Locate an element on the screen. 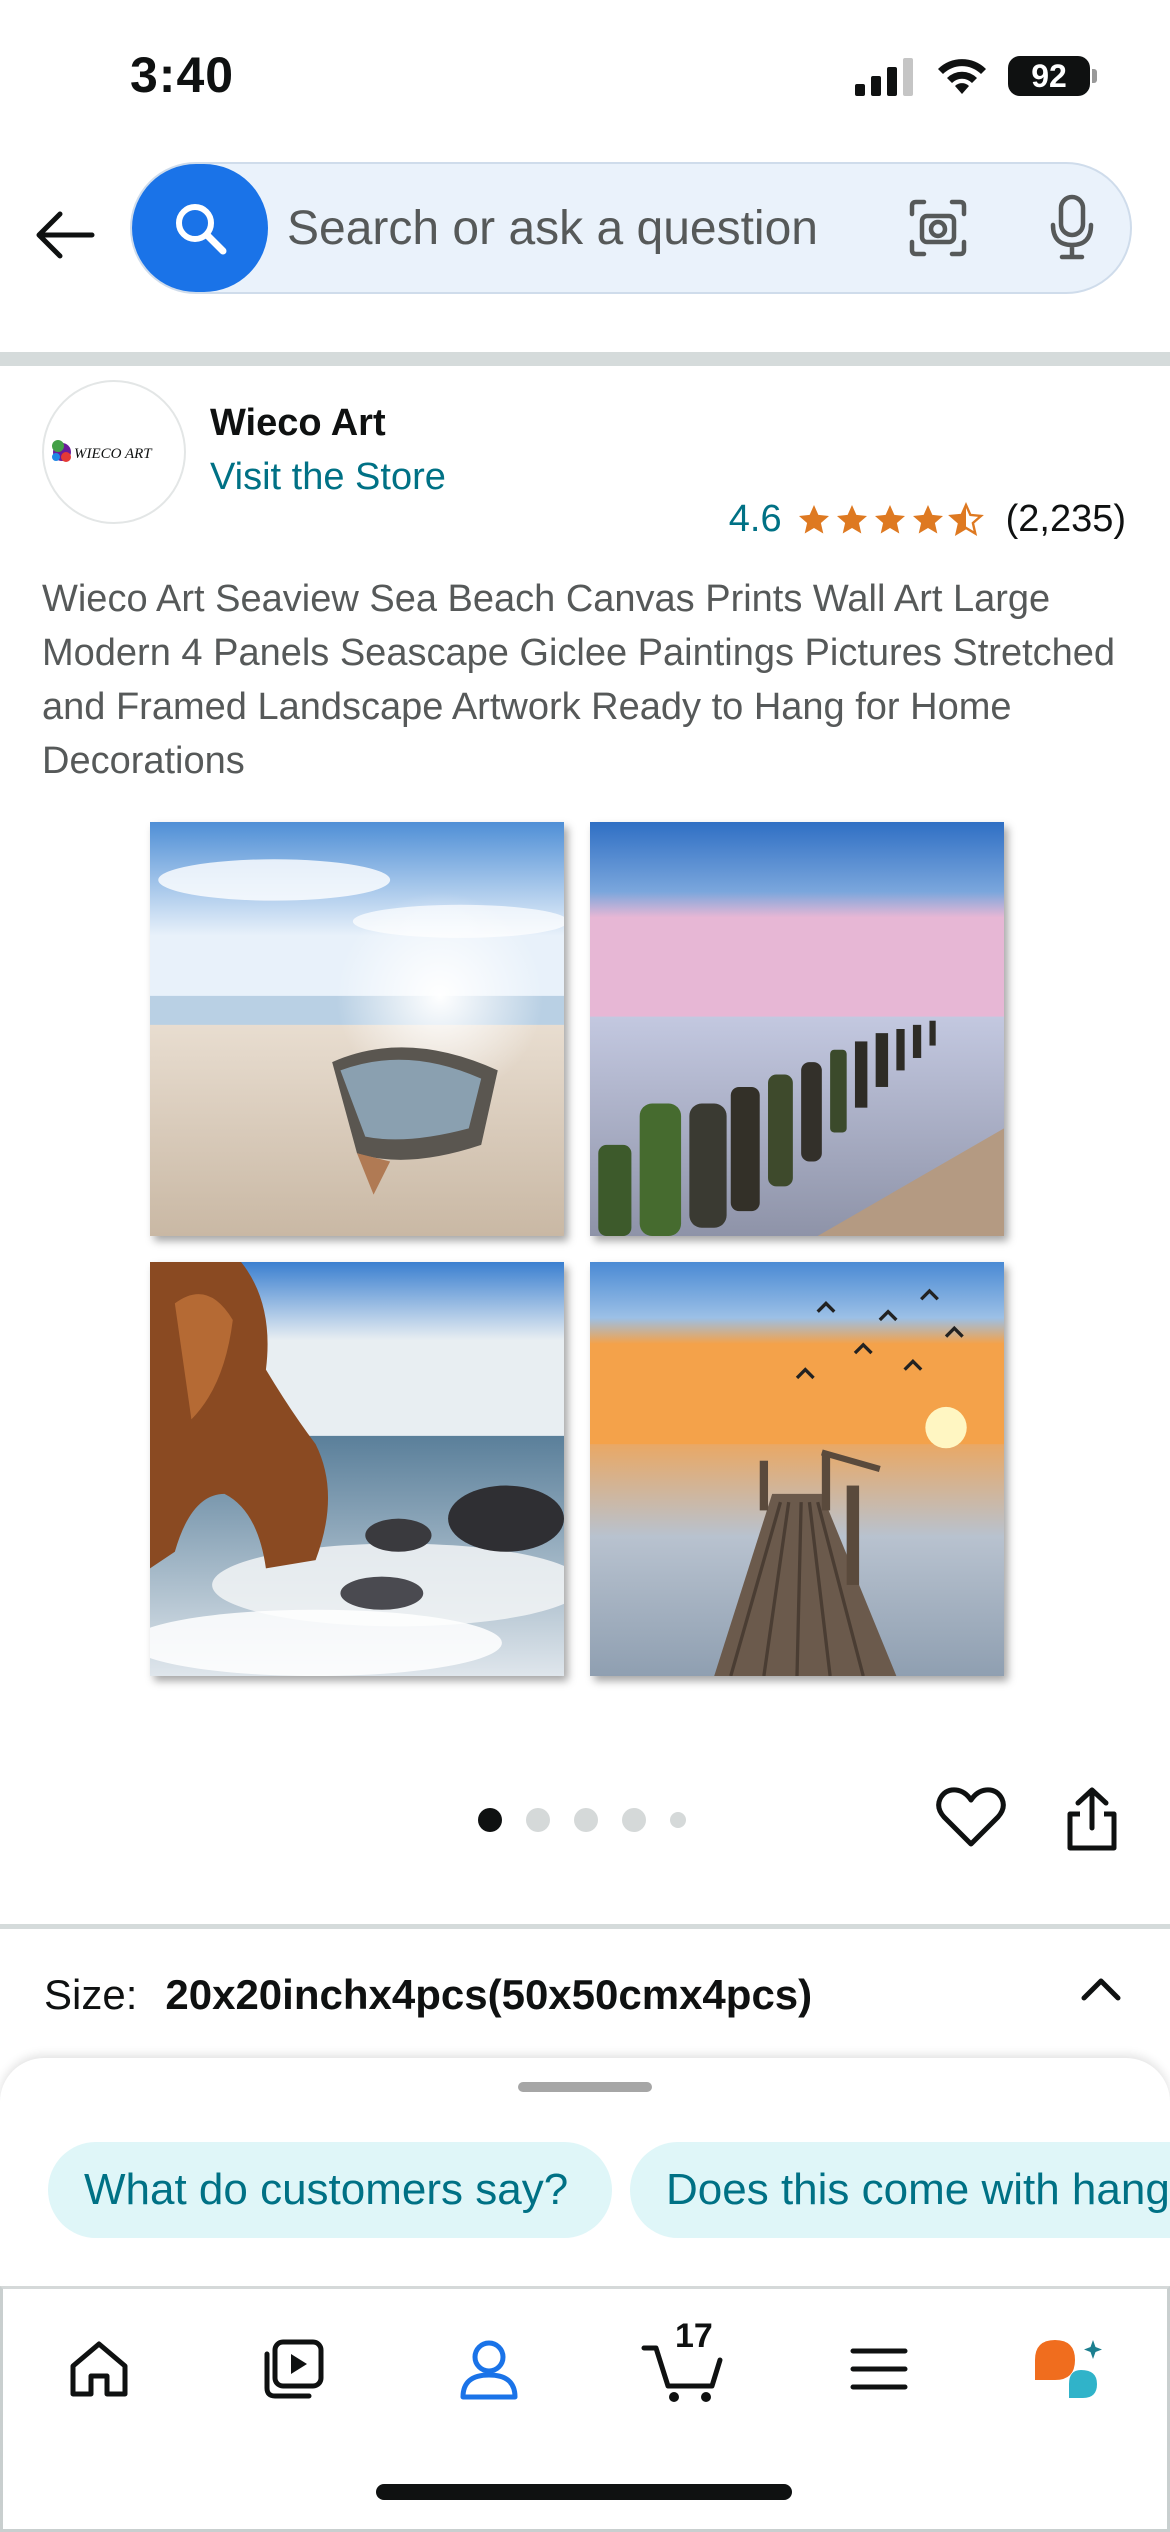 Image resolution: width=1170 pixels, height=2532 pixels. video-icon is located at coordinates (294, 2369).